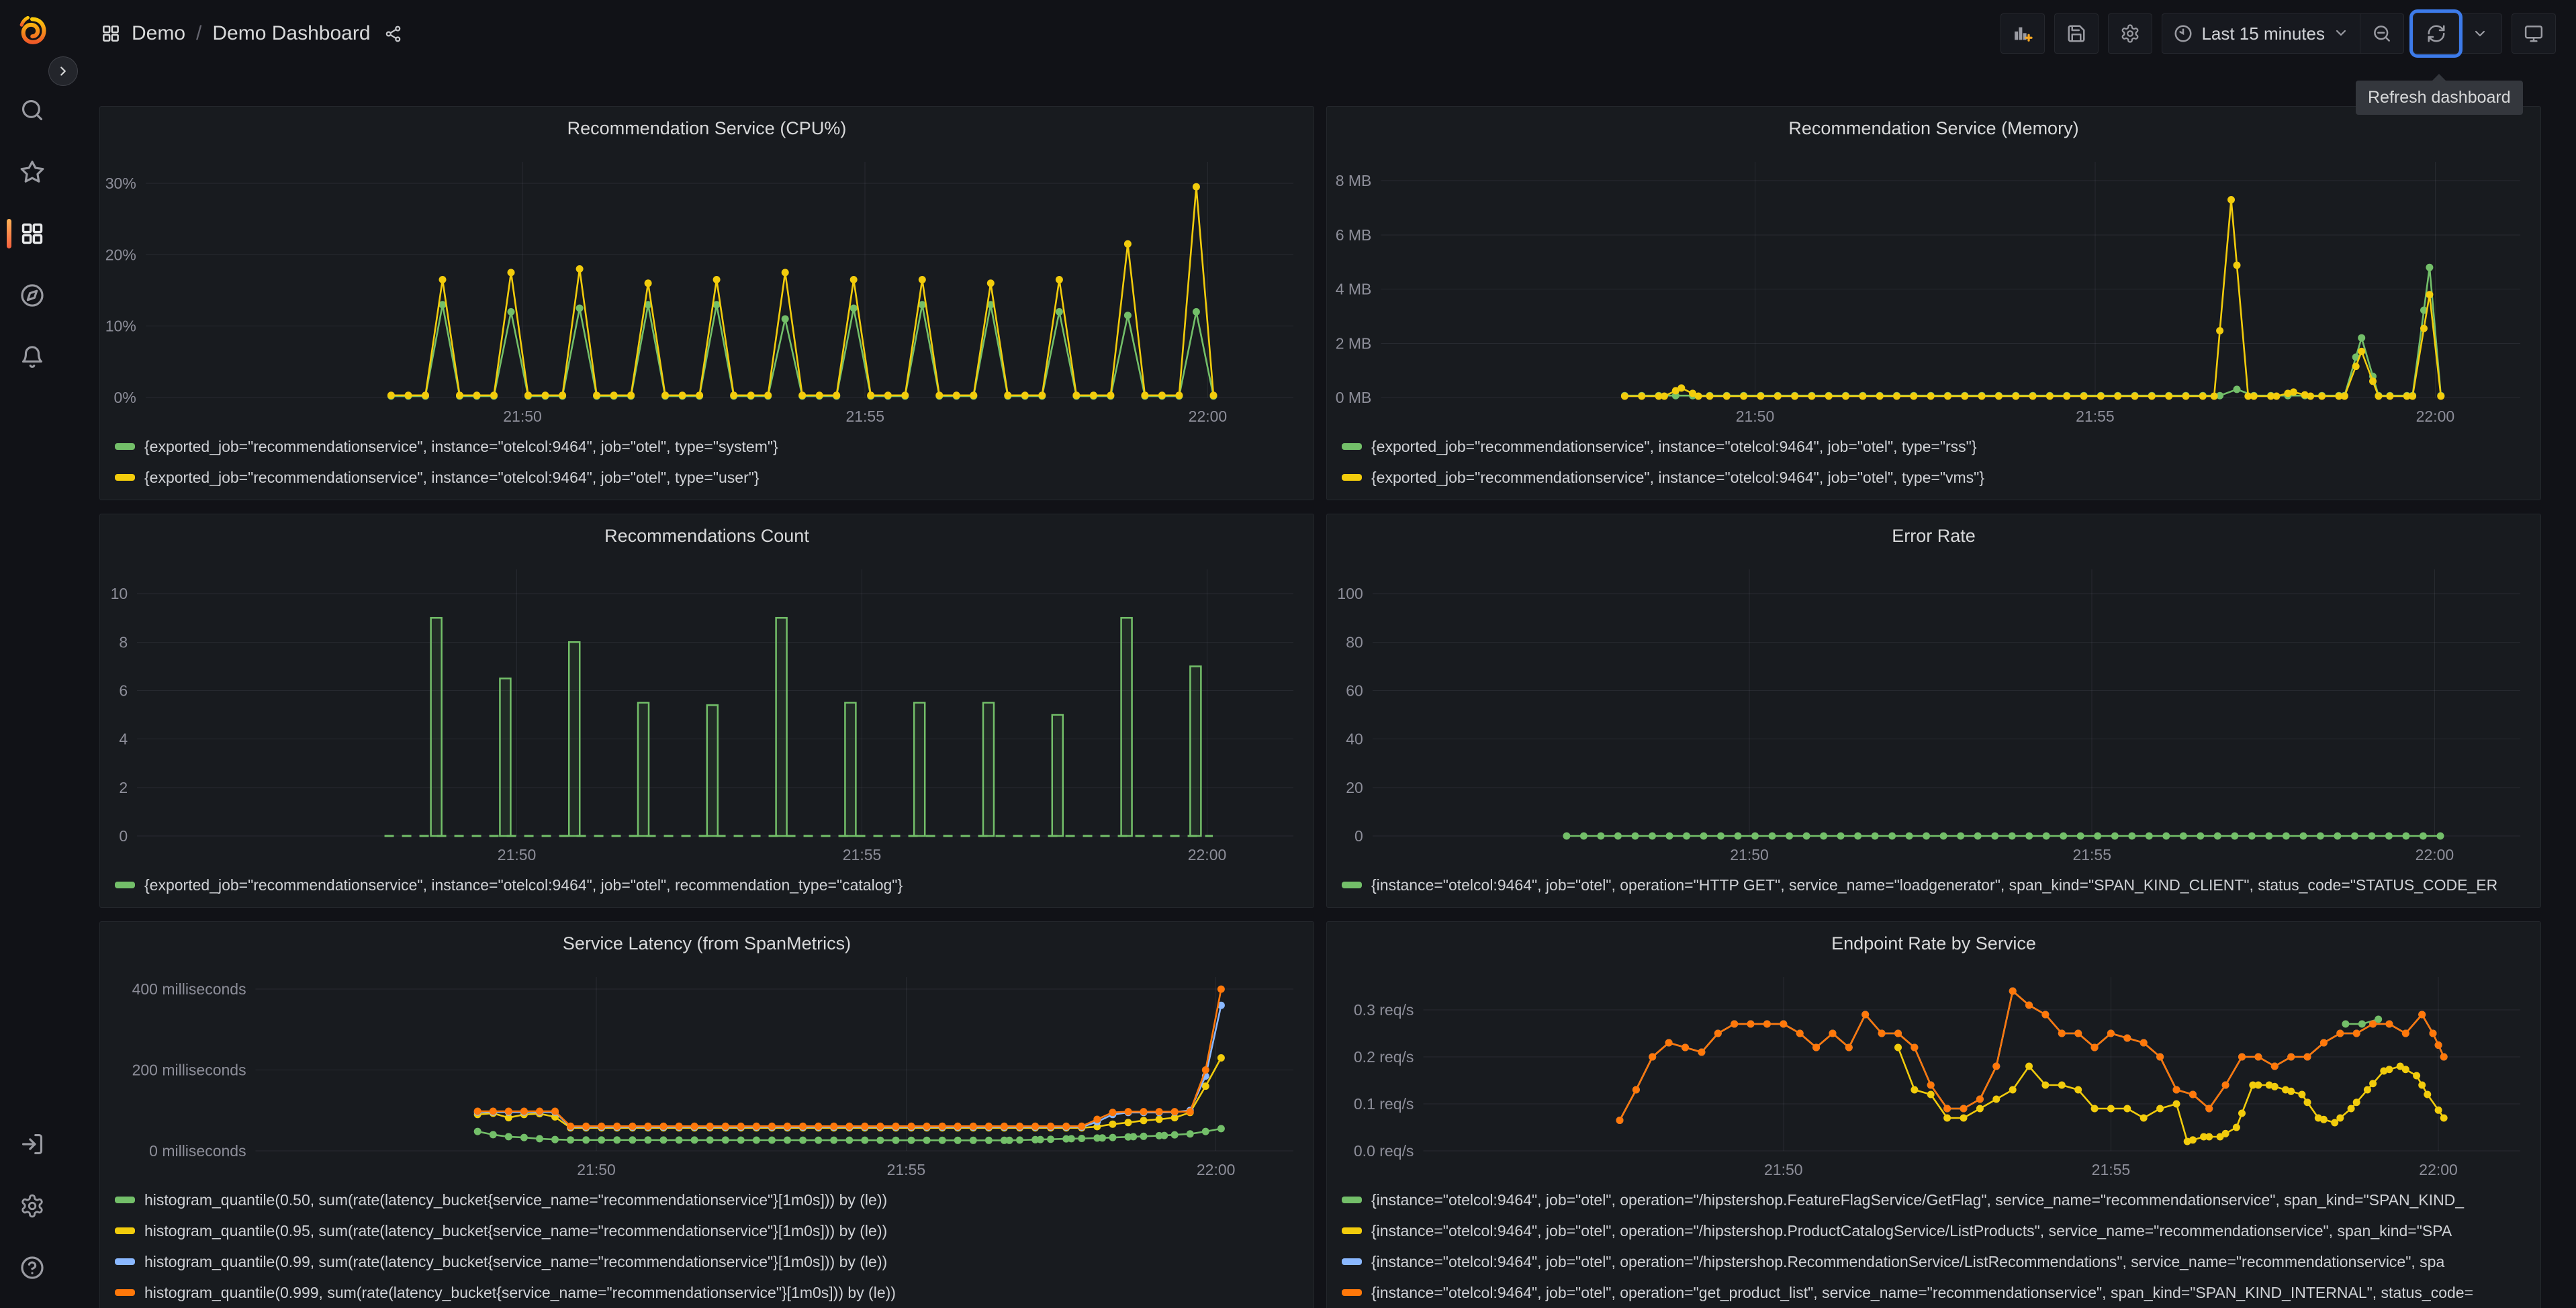 The width and height of the screenshot is (2576, 1308). What do you see at coordinates (1384, 1151) in the screenshot?
I see `svg-text: 0.0 req/s` at bounding box center [1384, 1151].